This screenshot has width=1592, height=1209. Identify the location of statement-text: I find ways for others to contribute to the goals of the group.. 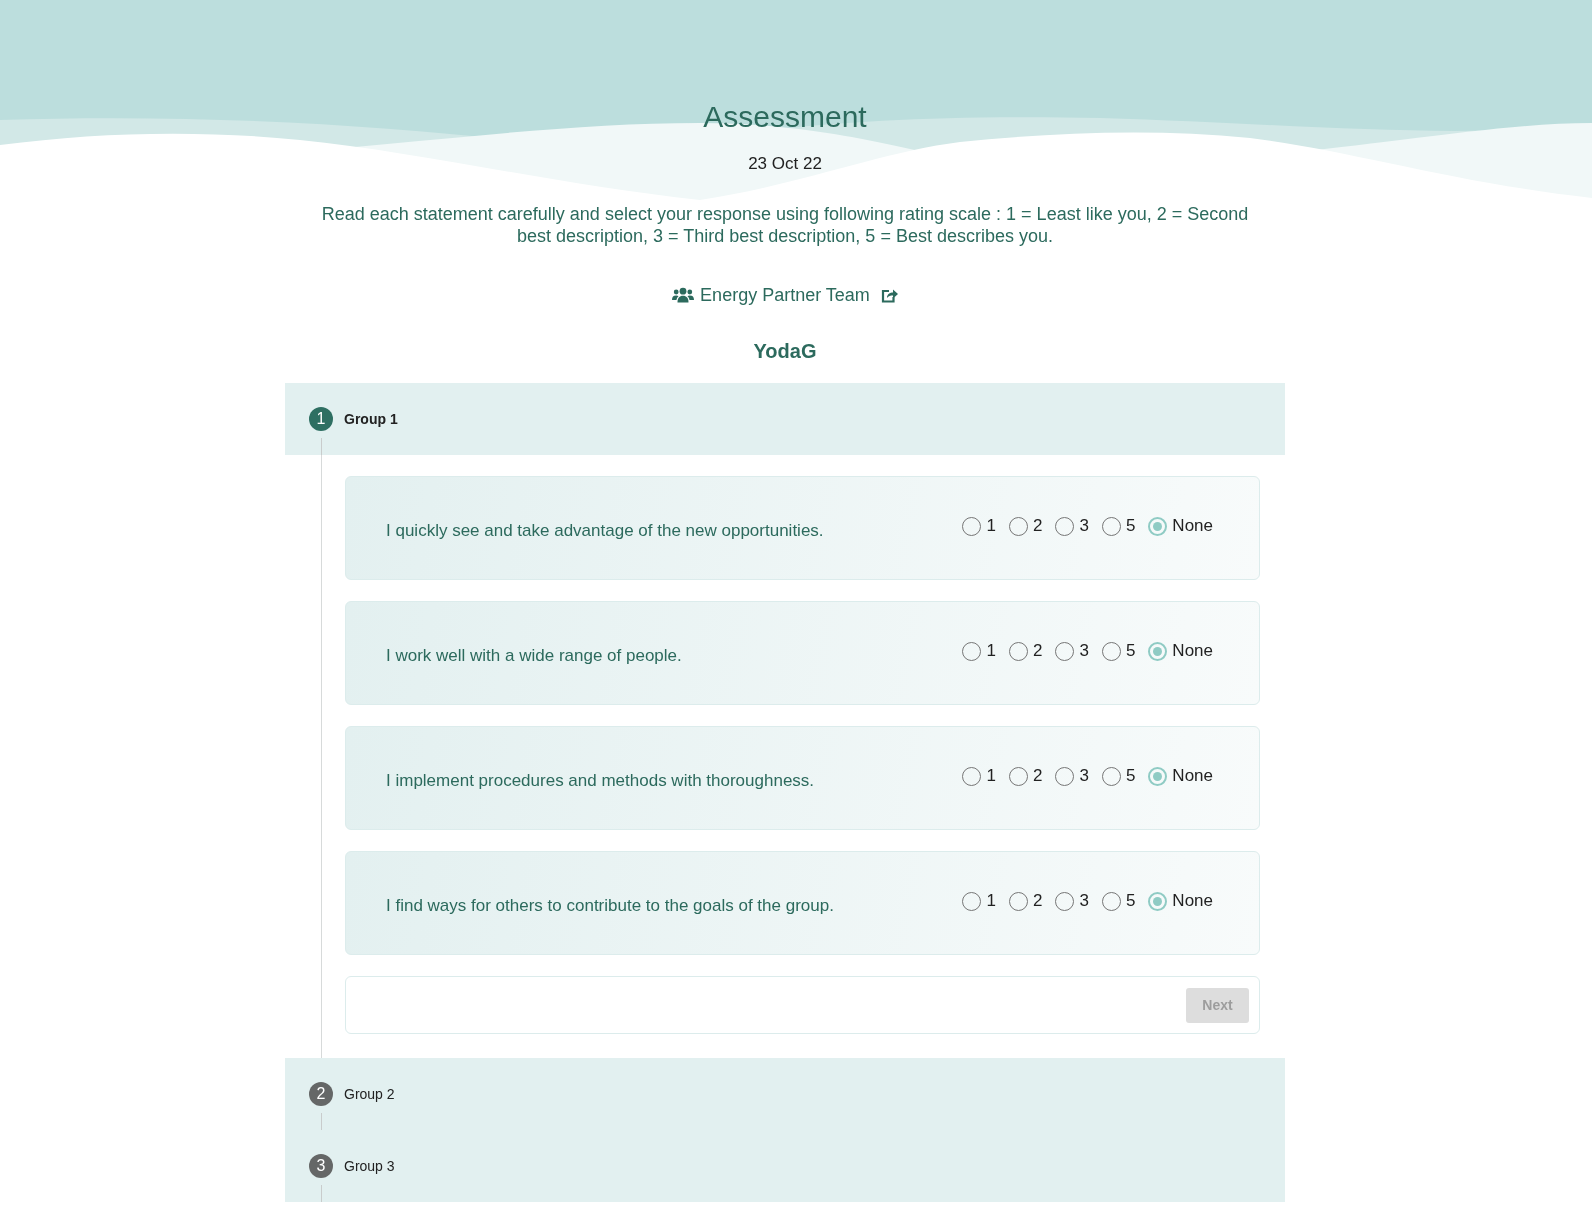
(610, 906).